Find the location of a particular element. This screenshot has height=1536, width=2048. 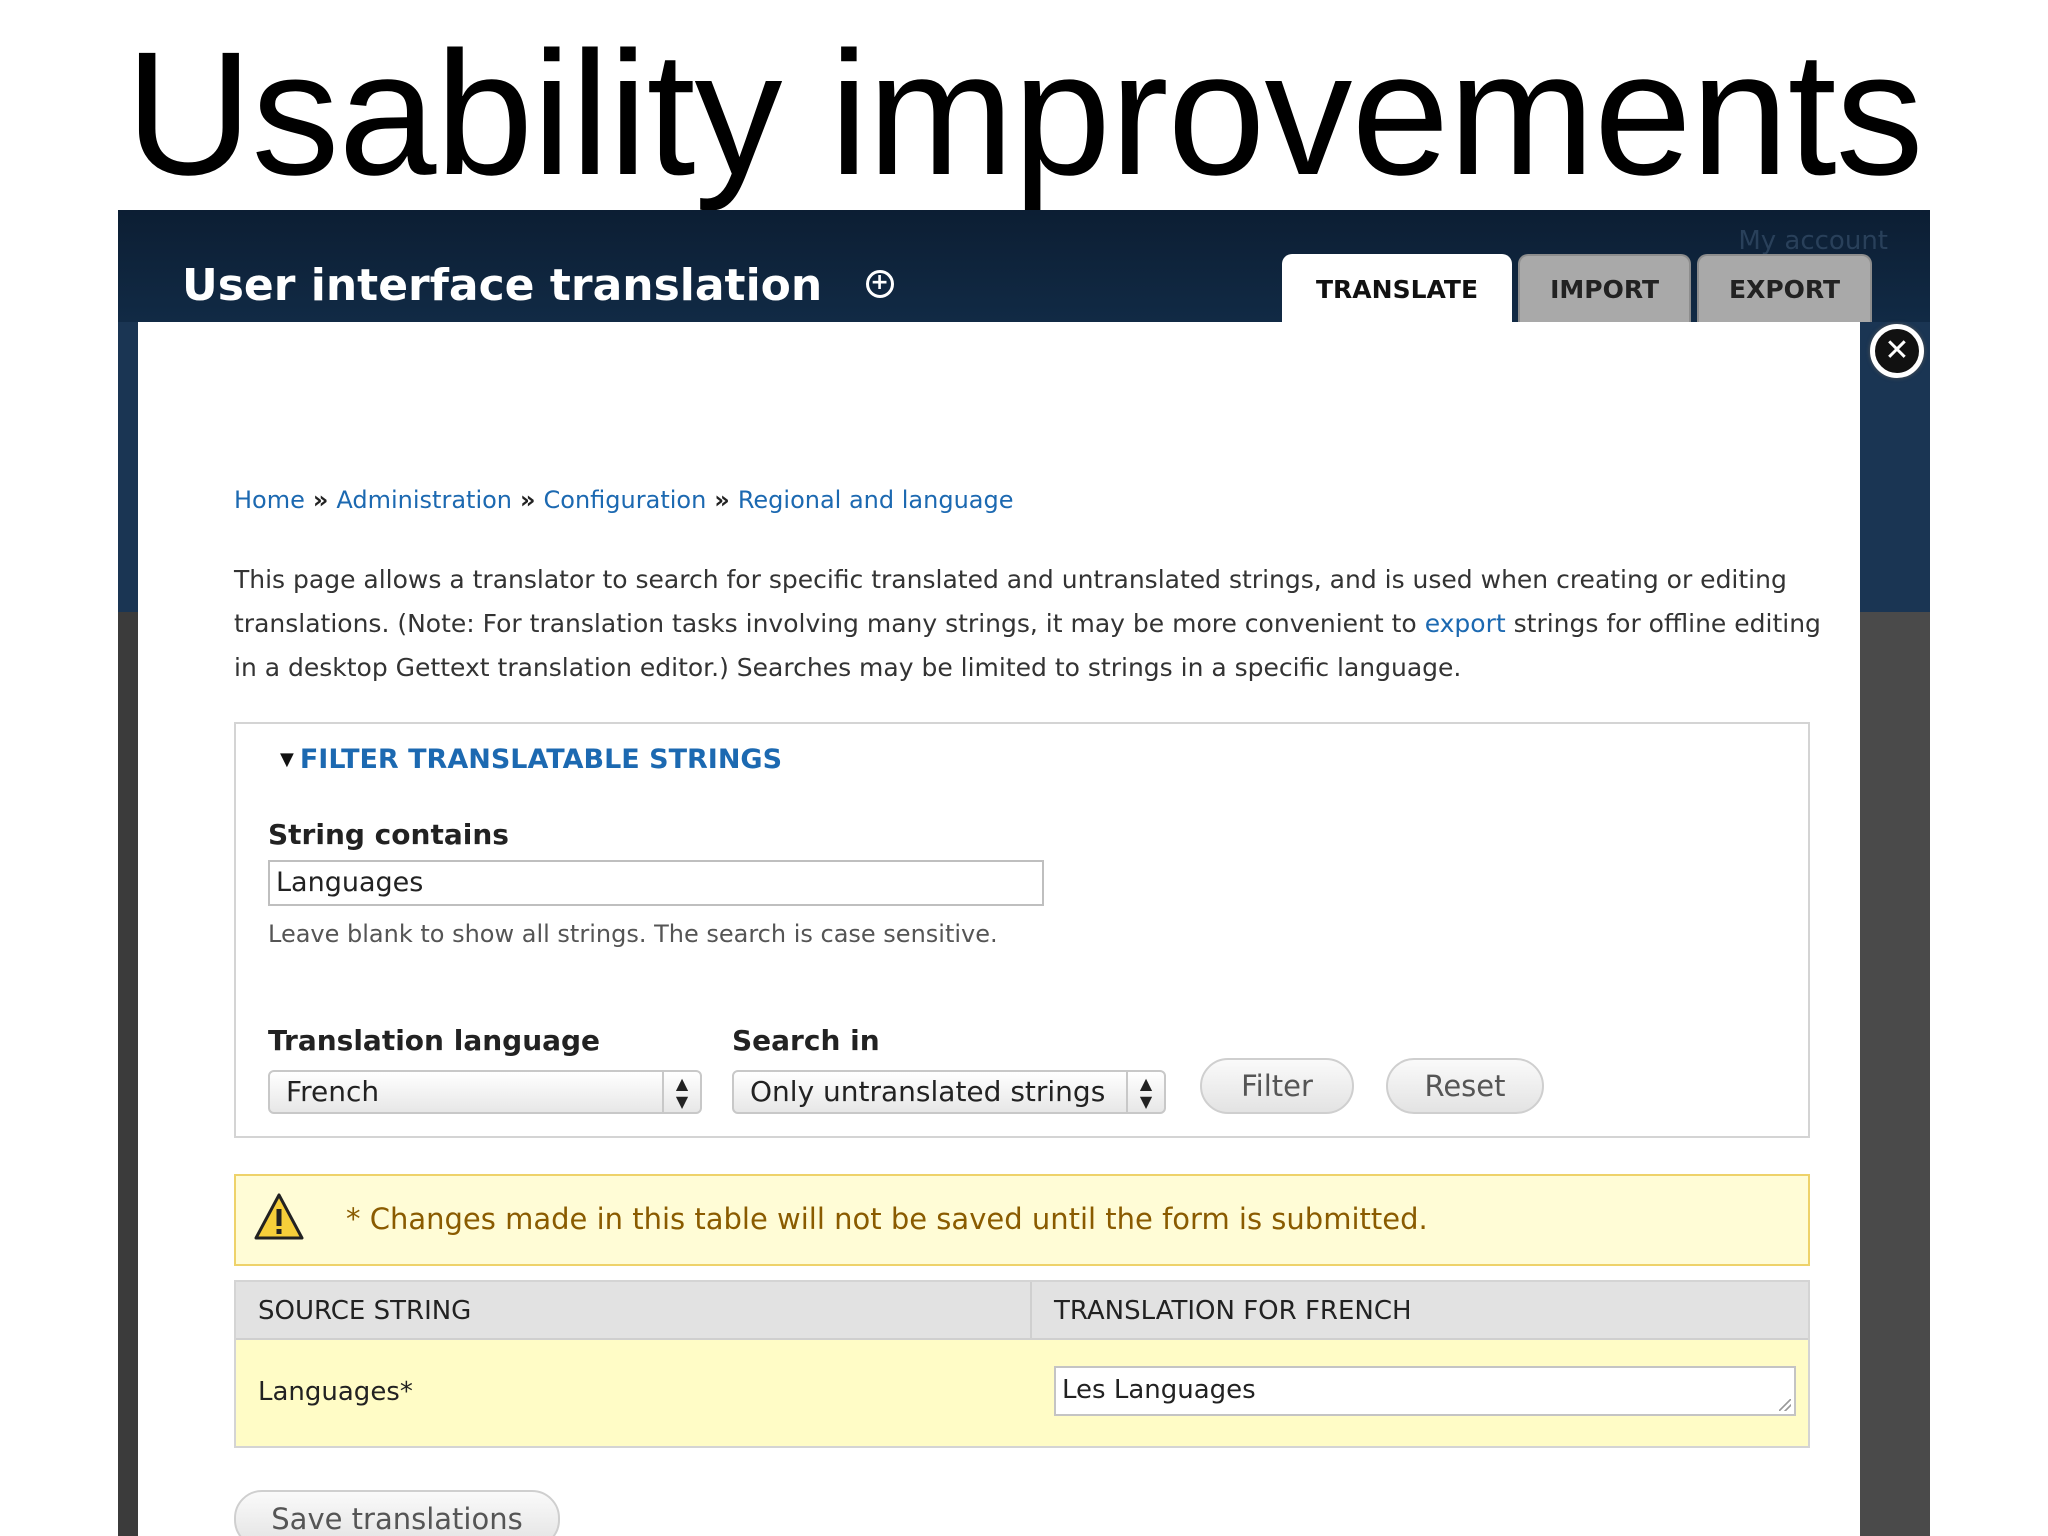

breadcrumb-configuration: Configuration is located at coordinates (625, 500).